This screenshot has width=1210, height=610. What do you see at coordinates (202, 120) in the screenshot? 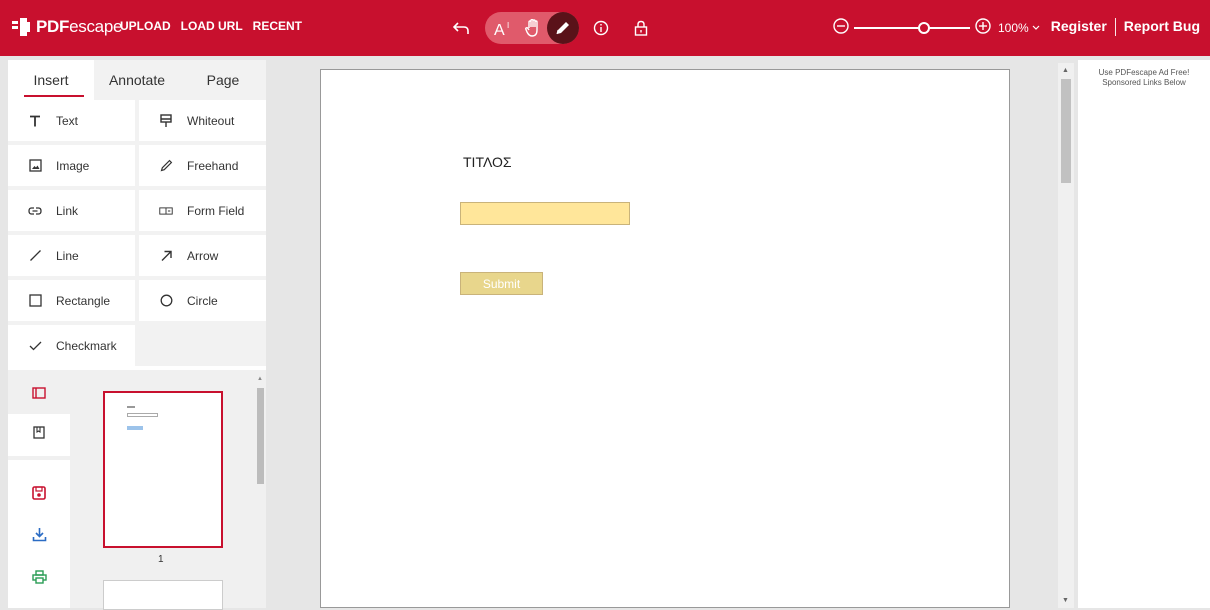
I see `whiteout-tool-button: Whiteout` at bounding box center [202, 120].